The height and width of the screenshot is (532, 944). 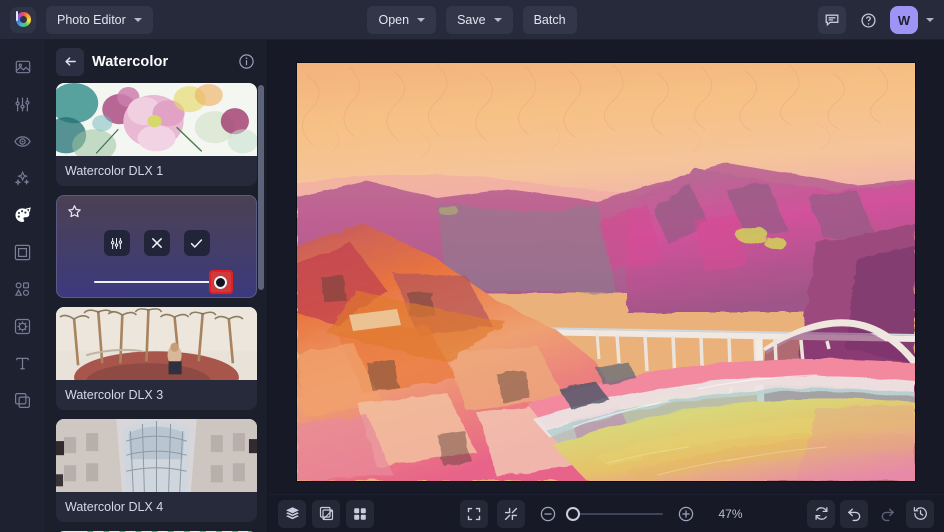 I want to click on layers-button, so click(x=292, y=513).